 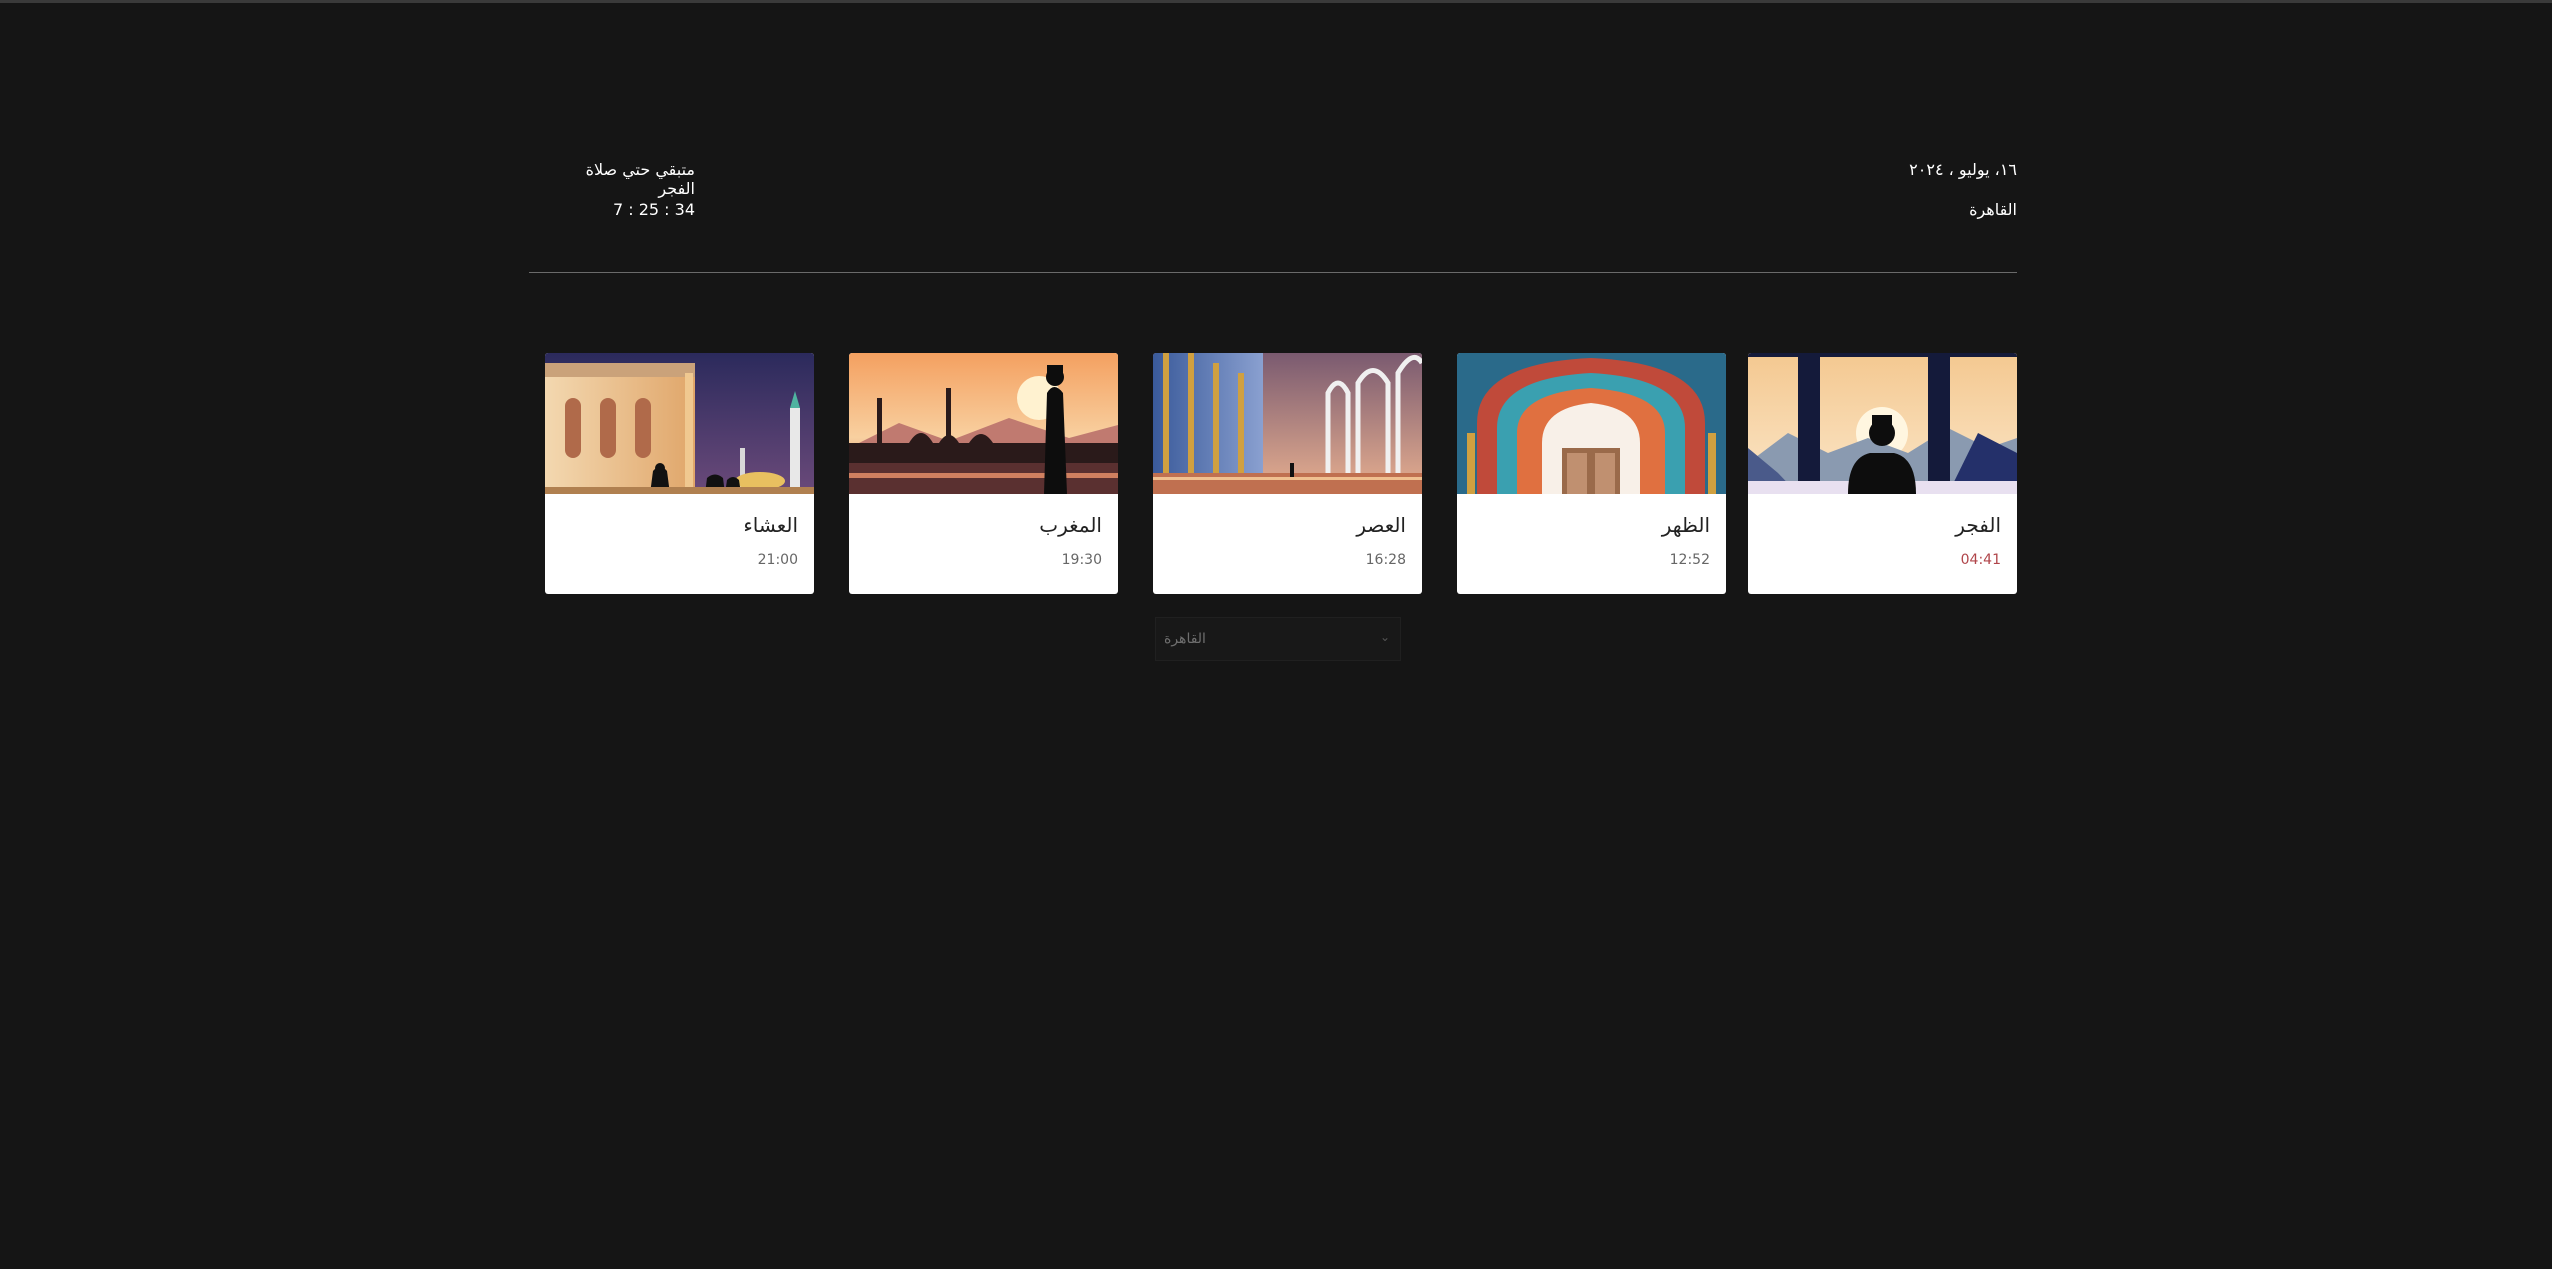 I want to click on asr-image, so click(x=1287, y=423).